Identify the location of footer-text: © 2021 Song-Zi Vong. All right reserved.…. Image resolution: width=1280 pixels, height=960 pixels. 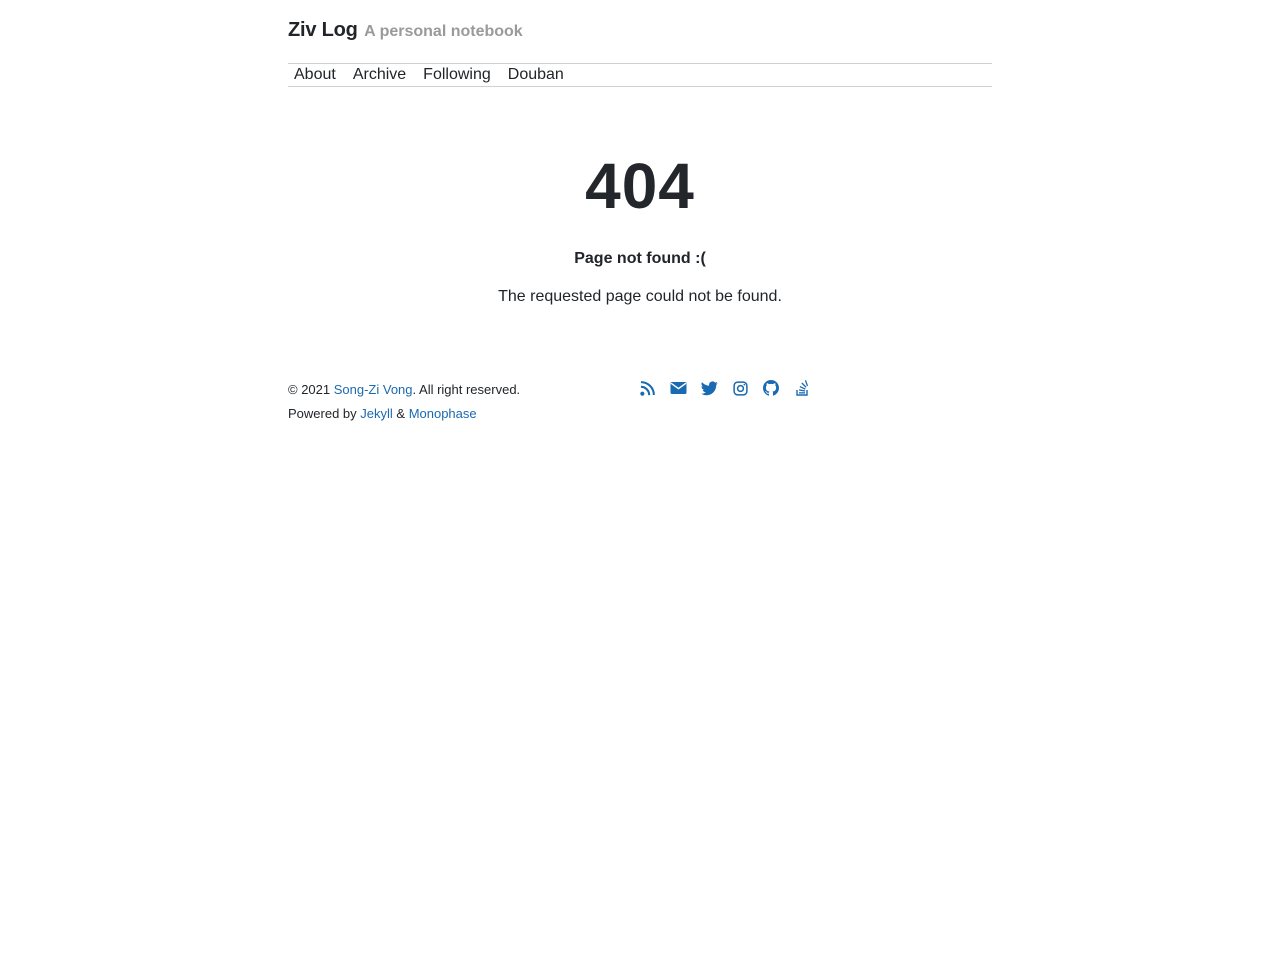
(404, 402).